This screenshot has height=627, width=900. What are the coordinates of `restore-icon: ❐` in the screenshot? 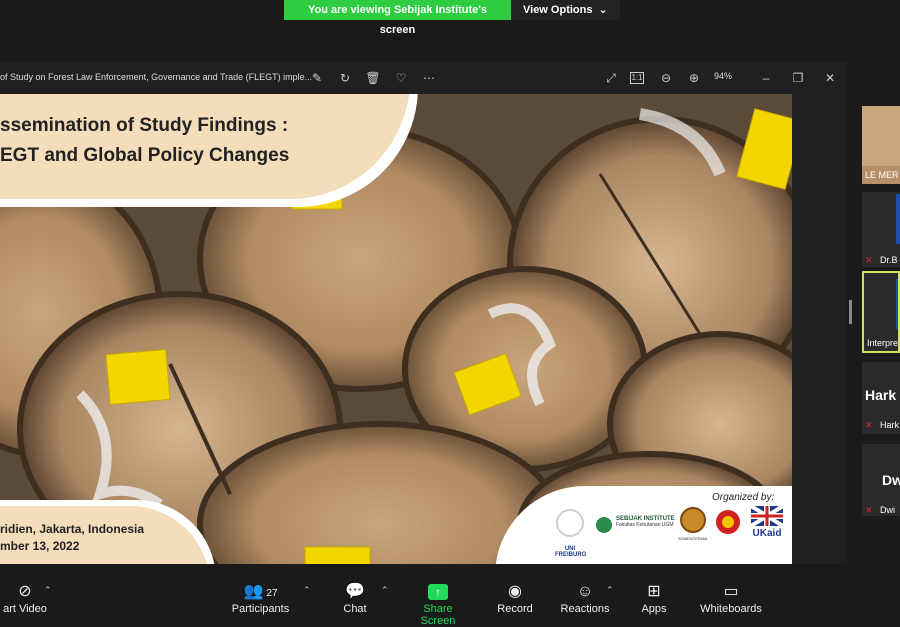 It's located at (798, 78).